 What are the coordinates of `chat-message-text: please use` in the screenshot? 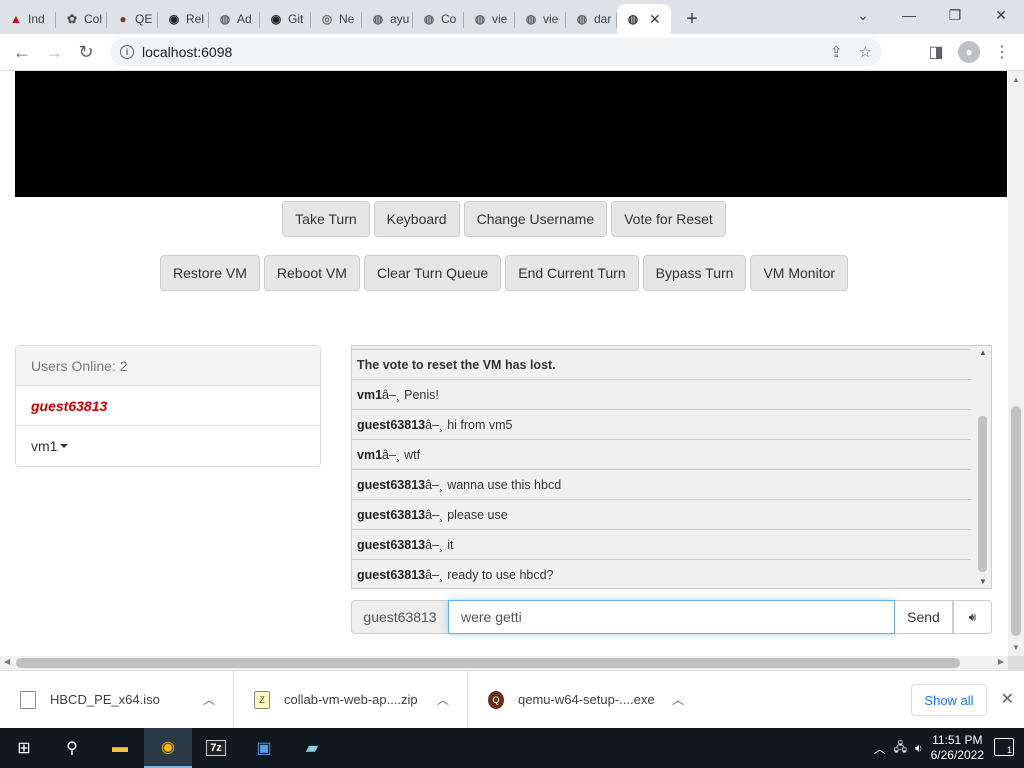 It's located at (477, 514).